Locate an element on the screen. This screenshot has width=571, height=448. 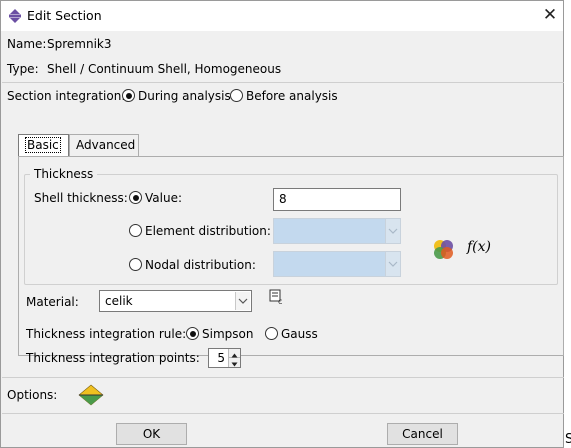
ok-button: OK is located at coordinates (151, 434).